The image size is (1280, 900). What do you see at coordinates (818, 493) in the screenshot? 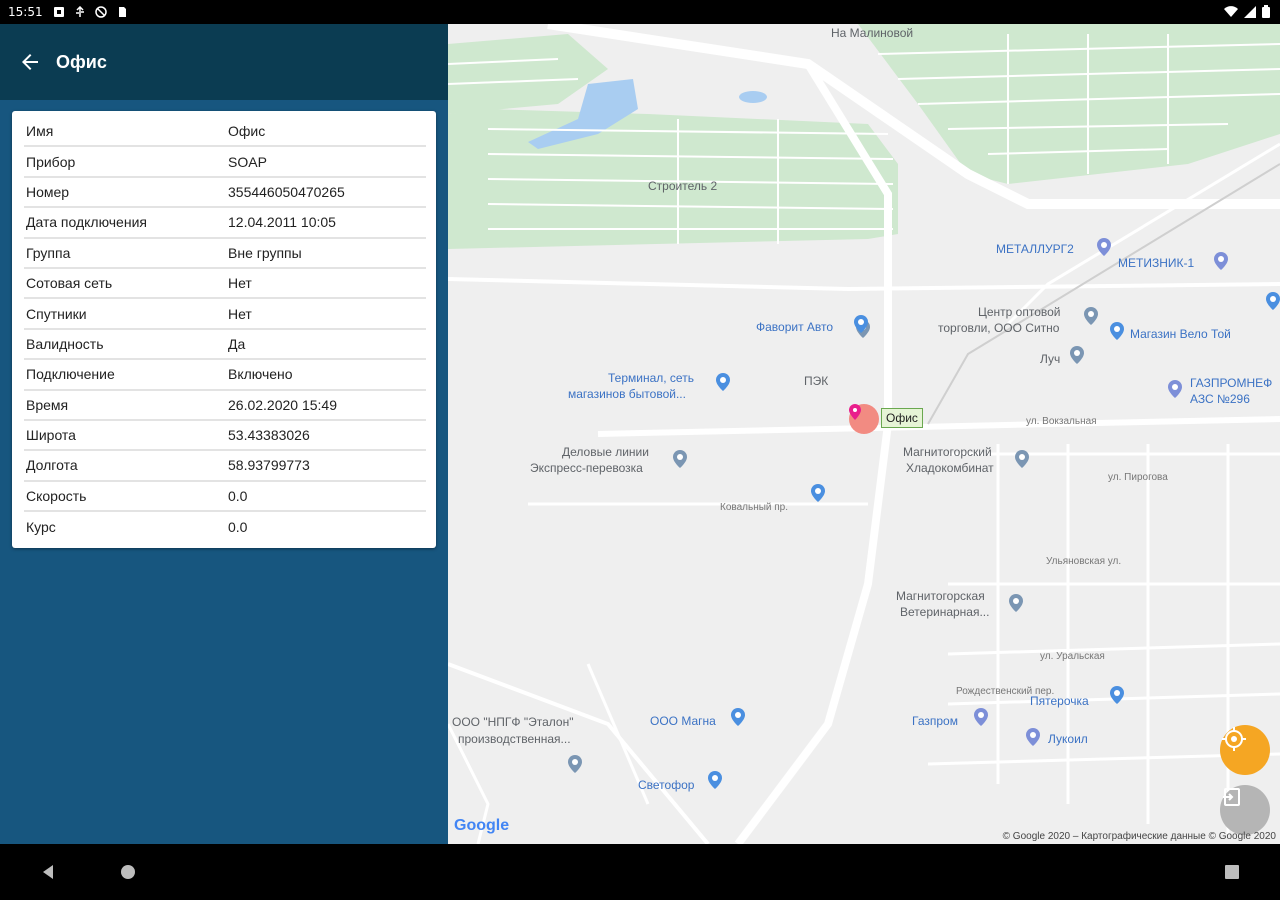
I see `kovalnyi-pin` at bounding box center [818, 493].